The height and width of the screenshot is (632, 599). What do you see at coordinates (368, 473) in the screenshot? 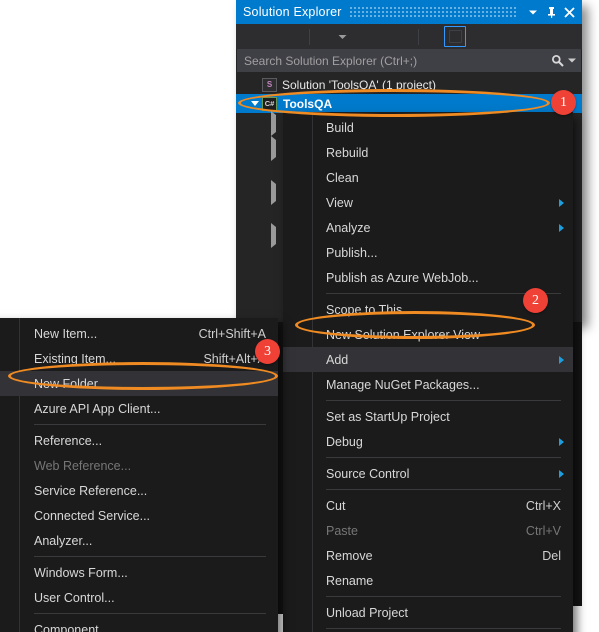
I see `menu-item-label: Source Control` at bounding box center [368, 473].